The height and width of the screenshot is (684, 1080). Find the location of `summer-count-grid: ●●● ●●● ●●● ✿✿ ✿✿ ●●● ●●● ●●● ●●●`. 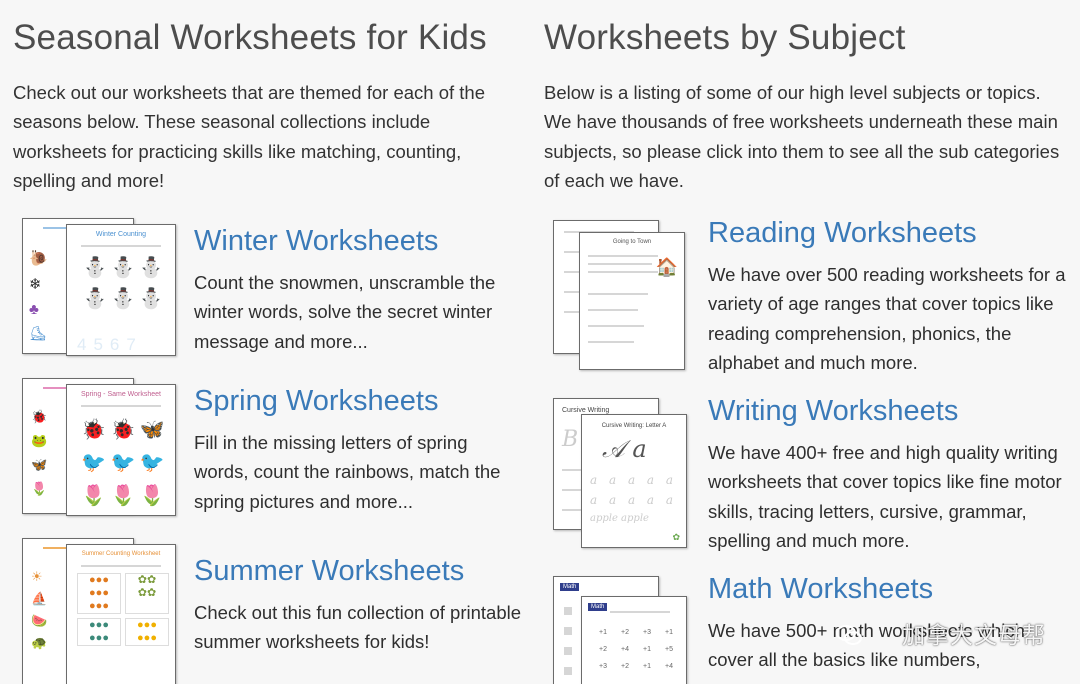

summer-count-grid: ●●● ●●● ●●● ✿✿ ✿✿ ●●● ●●● ●●● ●●● is located at coordinates (123, 609).